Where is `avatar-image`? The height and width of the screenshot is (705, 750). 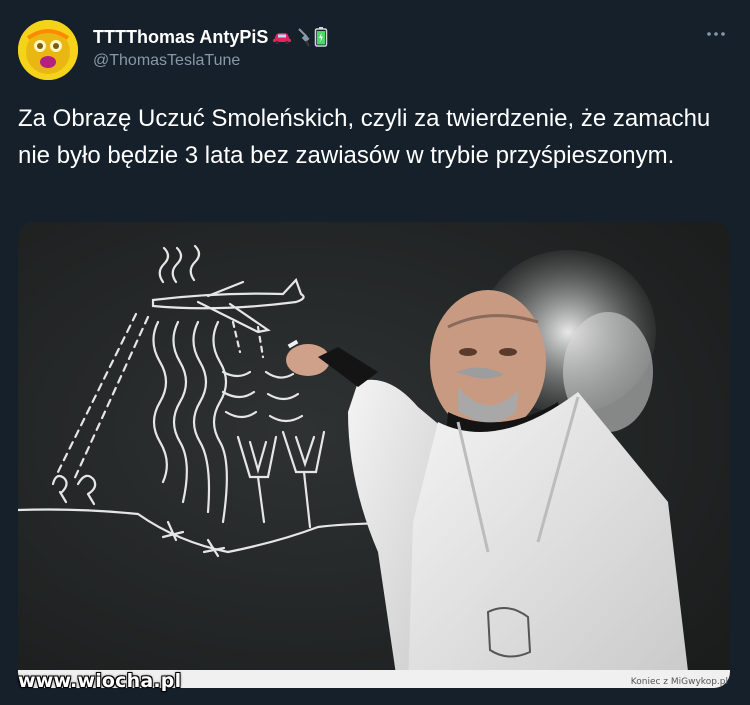
avatar-image is located at coordinates (48, 50).